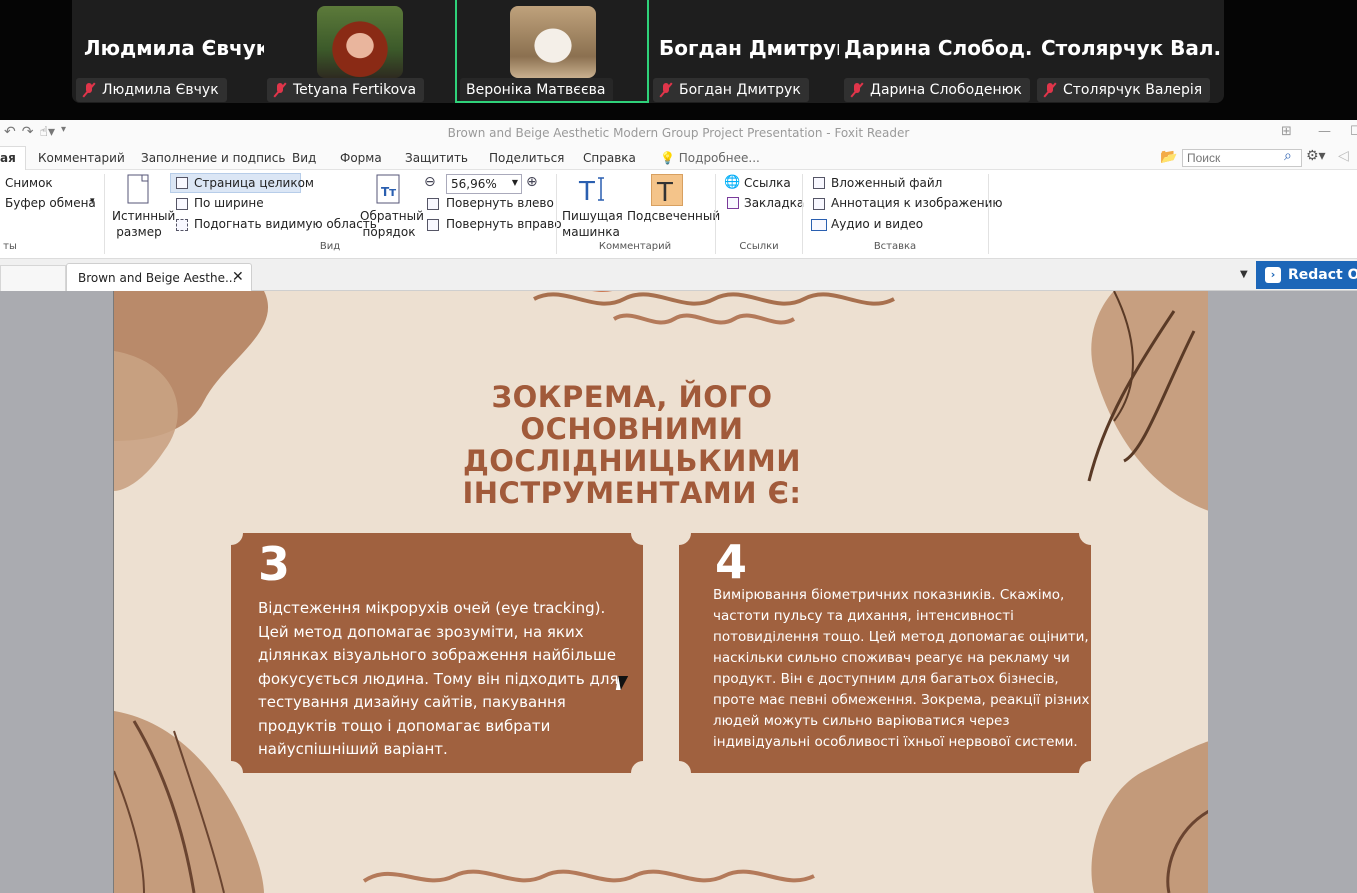  I want to click on paperclip-icon, so click(819, 183).